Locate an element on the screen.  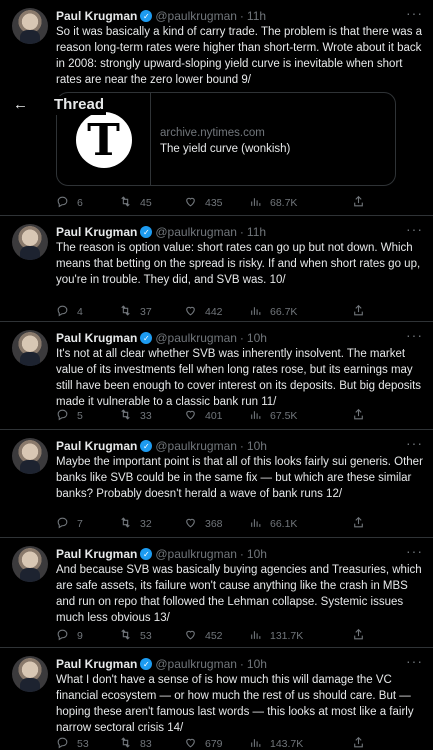
tweet-actions: 9 53 452 131.7K is located at coordinates (216, 636).